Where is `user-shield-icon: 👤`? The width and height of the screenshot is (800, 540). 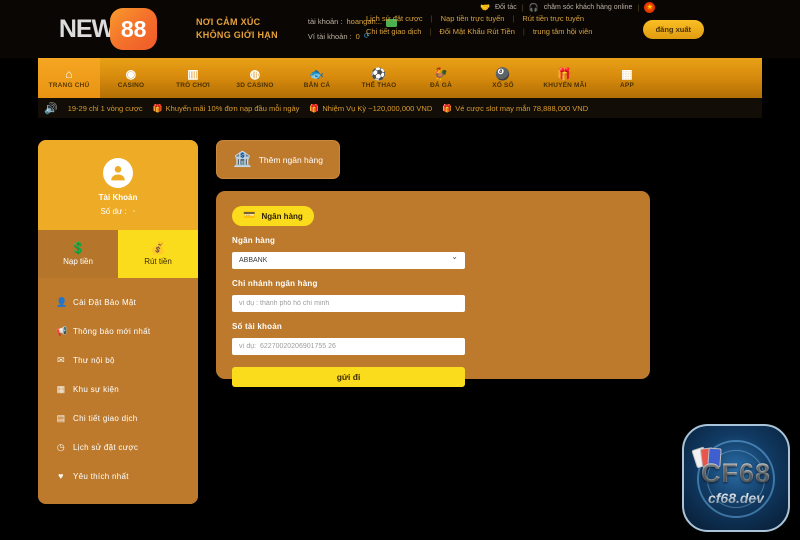 user-shield-icon: 👤 is located at coordinates (62, 302).